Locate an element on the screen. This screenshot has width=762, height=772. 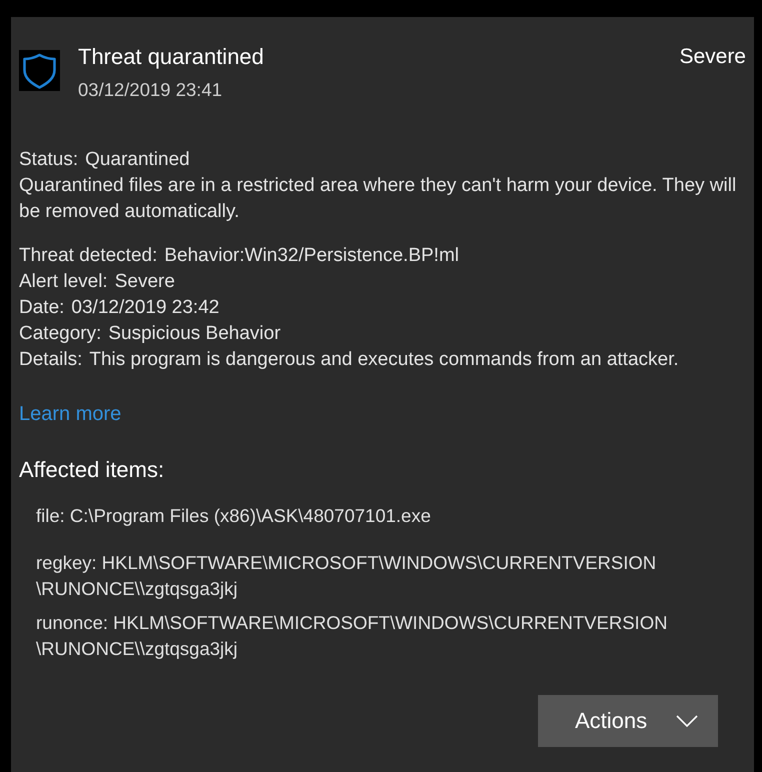
status-description: Quarantined files are in a restricted area where they can't harm your device. They will be removed automatically. is located at coordinates (378, 199).